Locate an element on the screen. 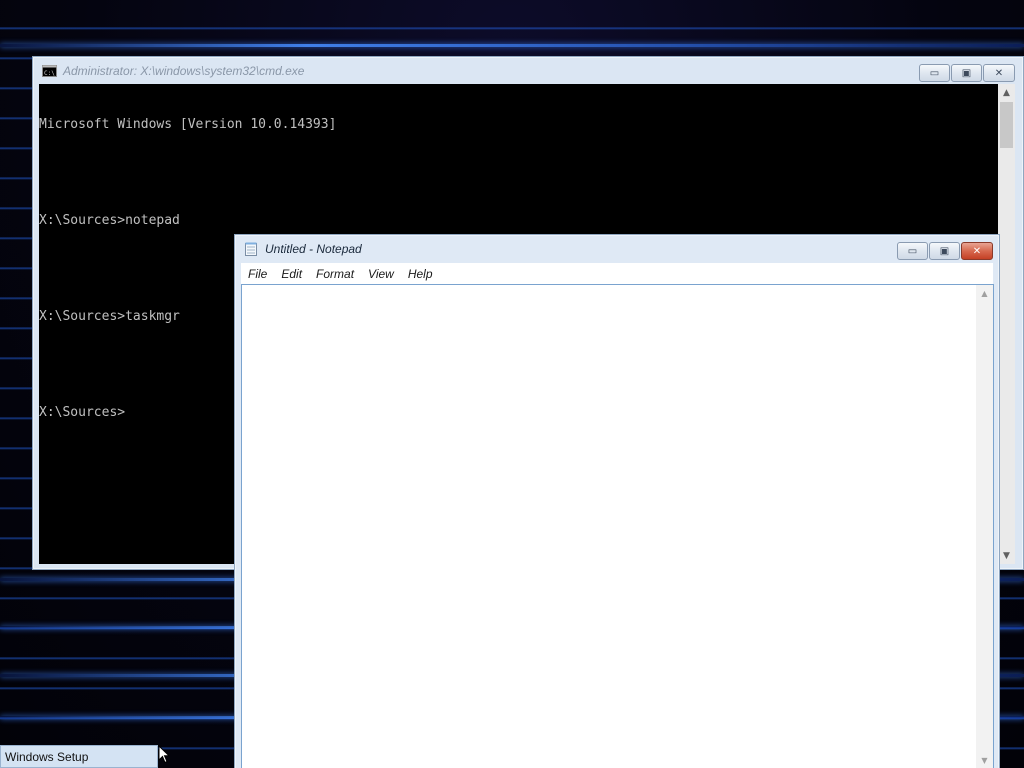 This screenshot has height=768, width=1024. mouse-pointer-icon is located at coordinates (164, 754).